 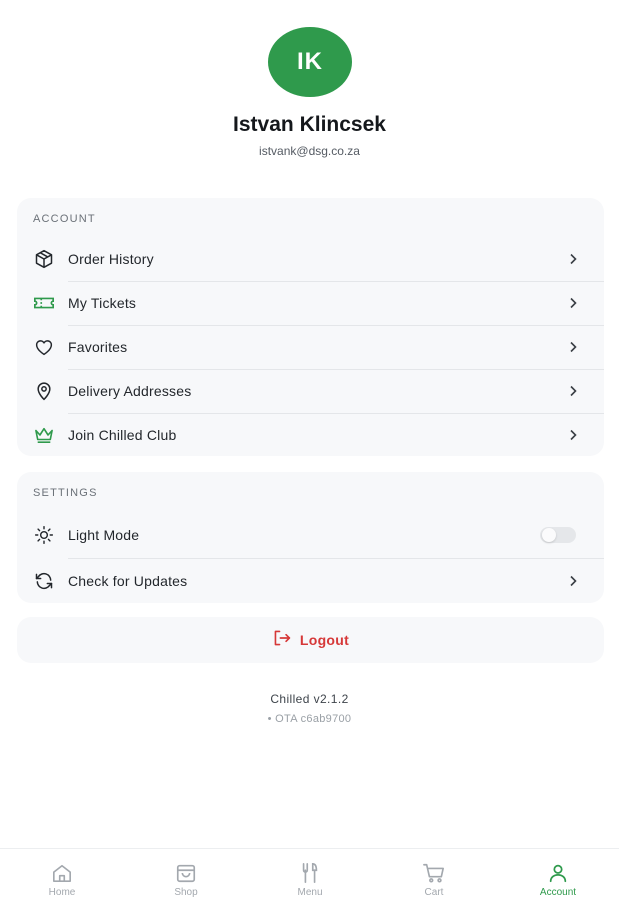 What do you see at coordinates (558, 535) in the screenshot?
I see `light-mode-toggle` at bounding box center [558, 535].